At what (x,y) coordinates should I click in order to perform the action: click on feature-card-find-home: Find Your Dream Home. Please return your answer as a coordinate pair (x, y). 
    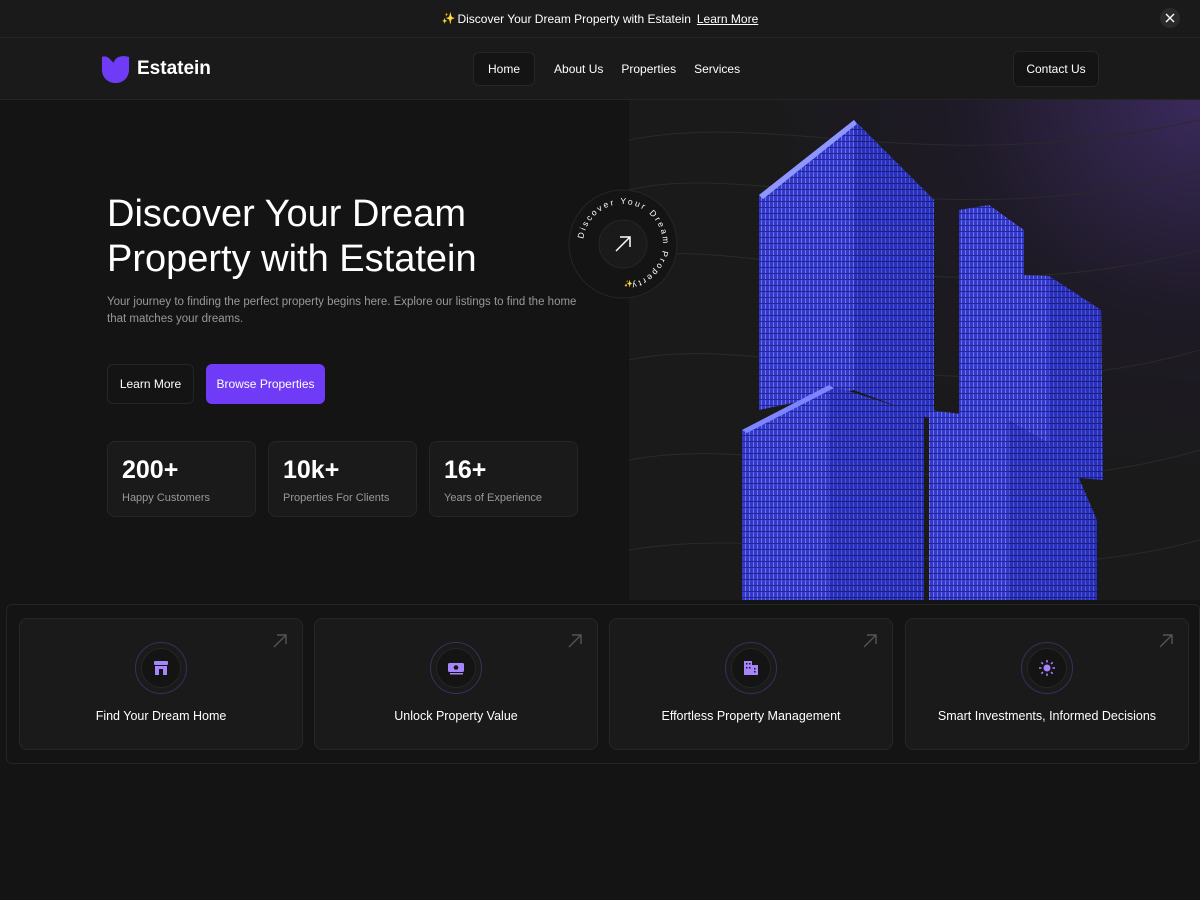
    Looking at the image, I should click on (161, 684).